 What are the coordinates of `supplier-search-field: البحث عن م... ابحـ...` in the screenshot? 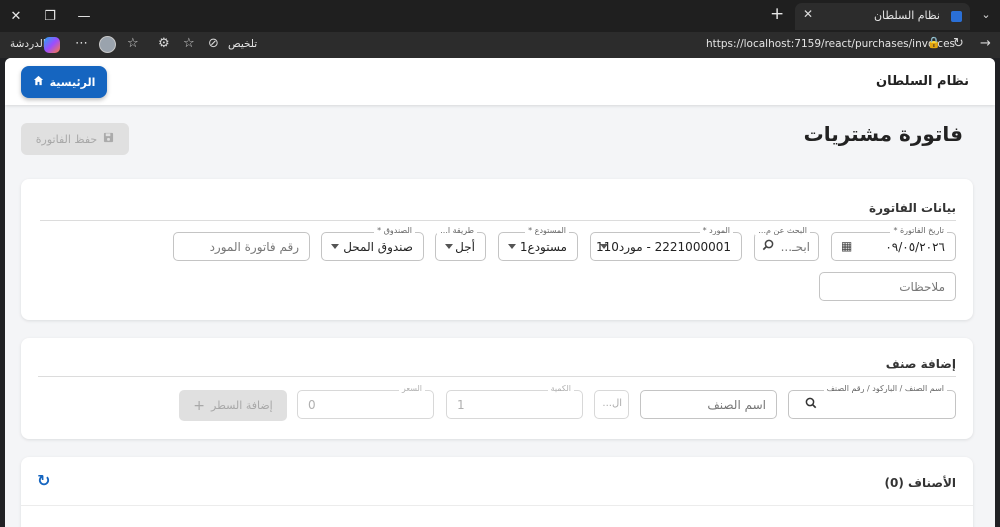 It's located at (786, 243).